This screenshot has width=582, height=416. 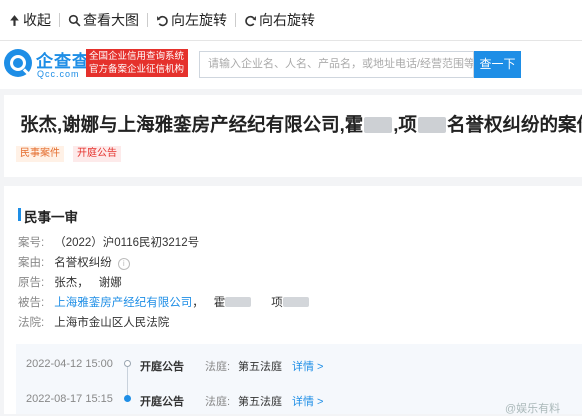 What do you see at coordinates (287, 20) in the screenshot?
I see `rotate-right-label: 向右旋转` at bounding box center [287, 20].